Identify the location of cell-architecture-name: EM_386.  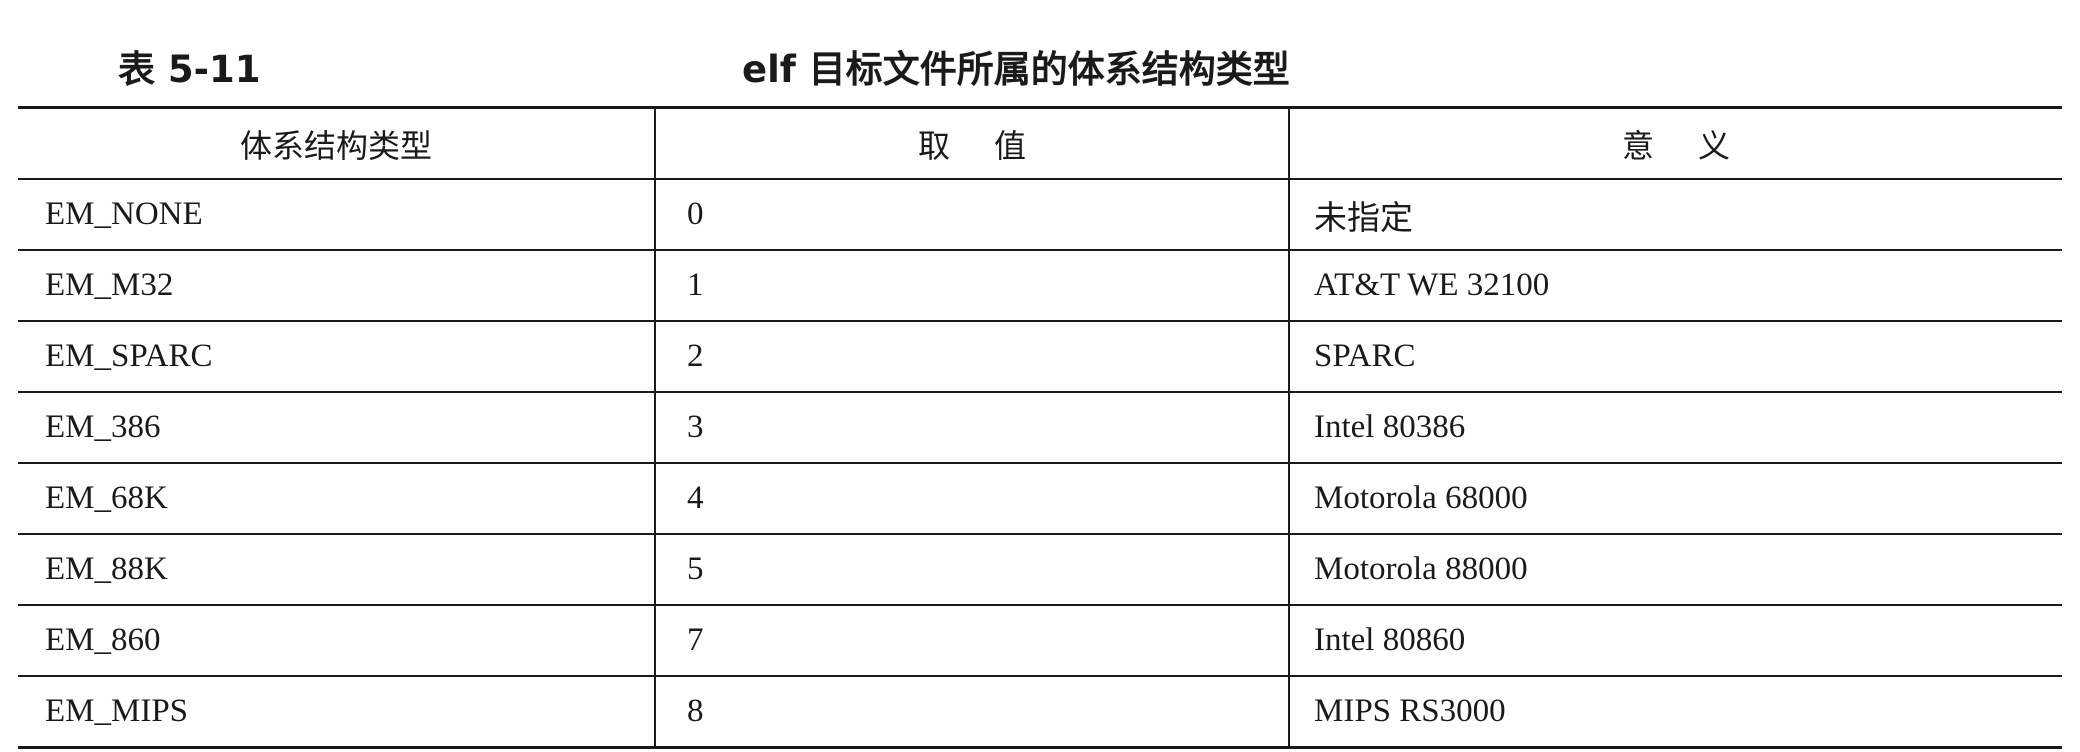
(336, 428).